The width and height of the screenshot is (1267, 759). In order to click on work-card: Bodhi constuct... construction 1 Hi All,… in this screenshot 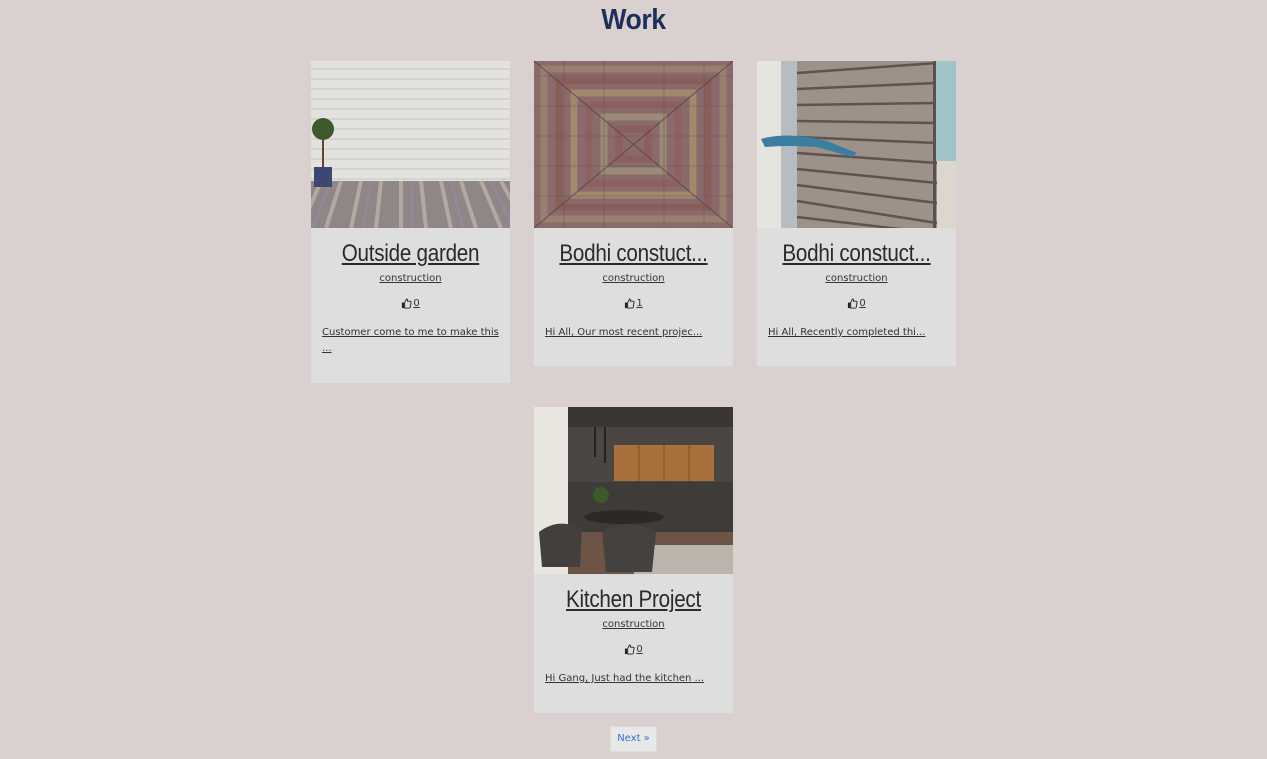, I will do `click(633, 213)`.